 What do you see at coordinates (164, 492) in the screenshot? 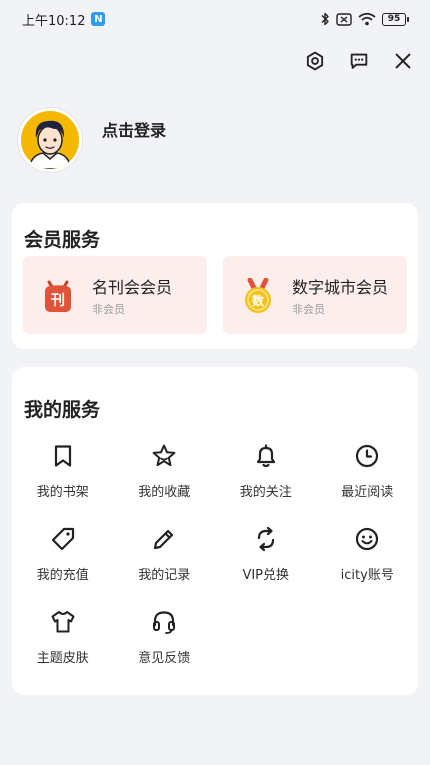
I see `service-label: 我的收藏` at bounding box center [164, 492].